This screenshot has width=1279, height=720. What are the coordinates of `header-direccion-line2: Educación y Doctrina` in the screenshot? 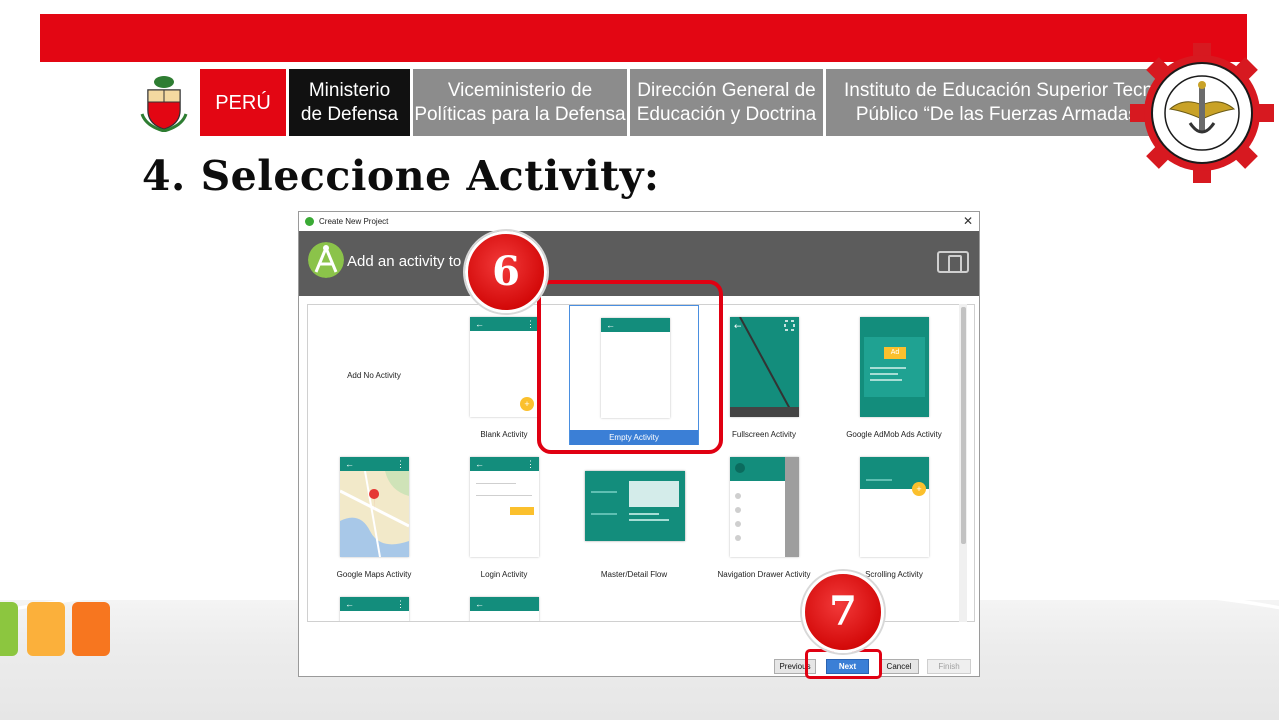 It's located at (726, 114).